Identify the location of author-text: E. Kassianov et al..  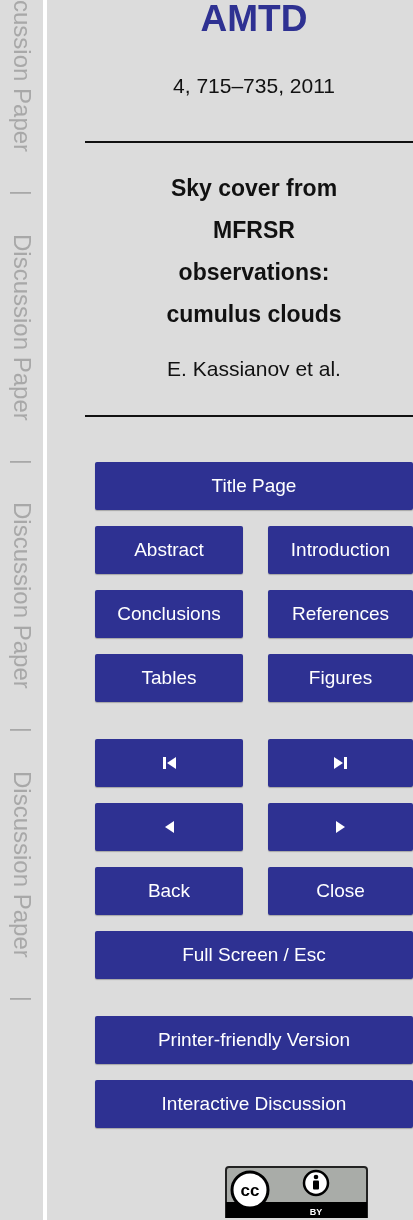
(254, 369).